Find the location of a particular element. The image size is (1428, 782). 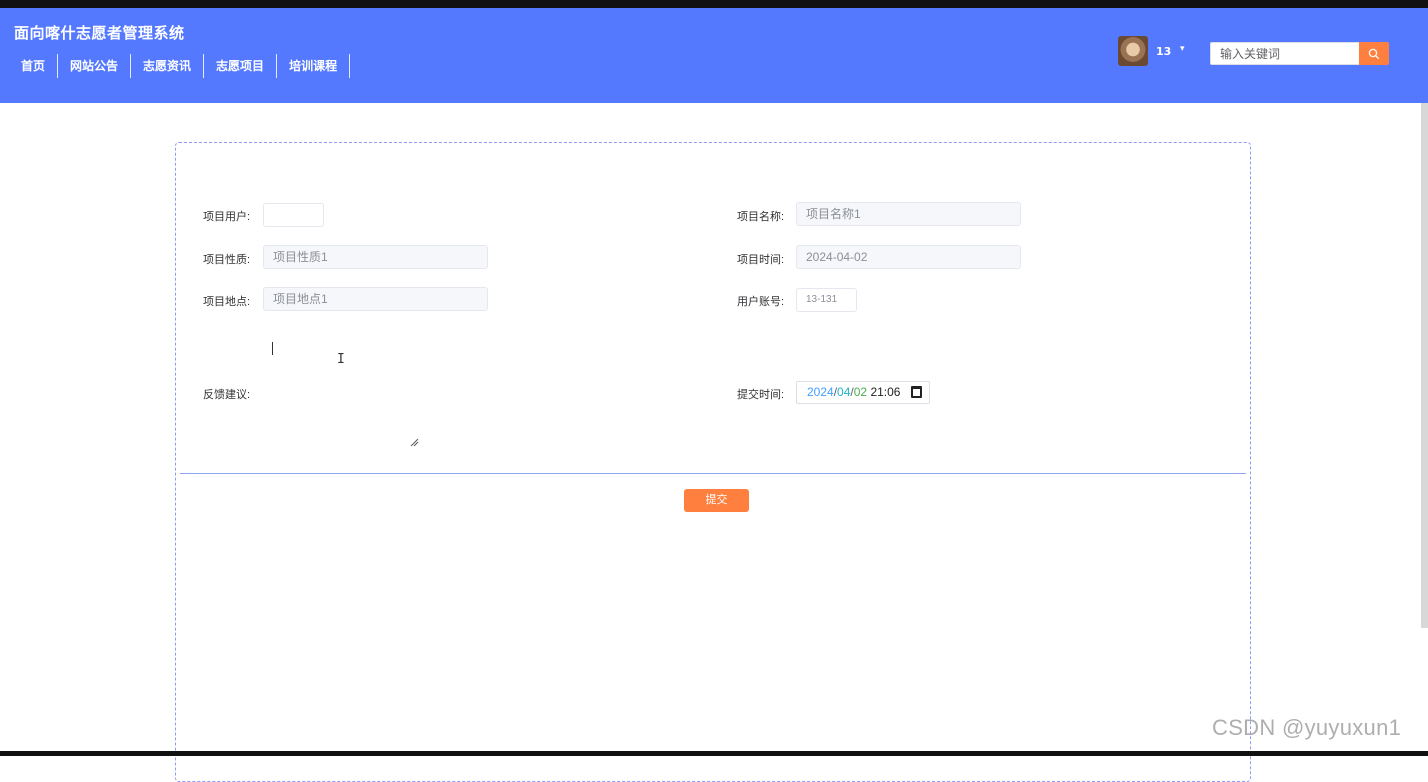

window-bottom-strip is located at coordinates (714, 753).